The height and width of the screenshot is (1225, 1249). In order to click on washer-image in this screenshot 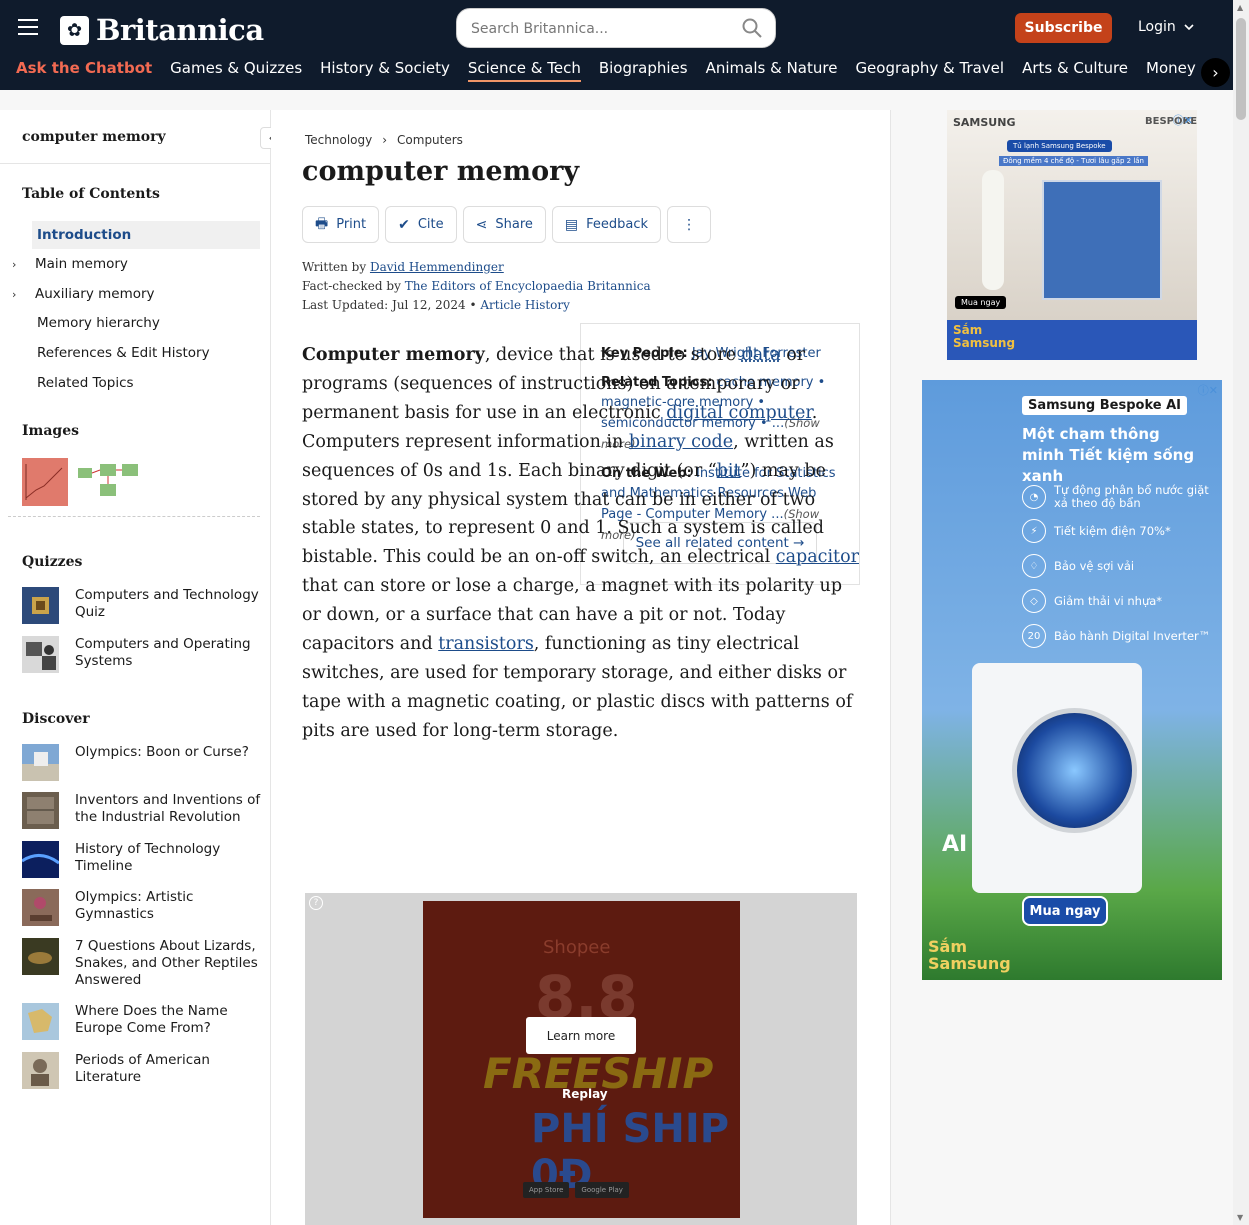, I will do `click(1057, 778)`.